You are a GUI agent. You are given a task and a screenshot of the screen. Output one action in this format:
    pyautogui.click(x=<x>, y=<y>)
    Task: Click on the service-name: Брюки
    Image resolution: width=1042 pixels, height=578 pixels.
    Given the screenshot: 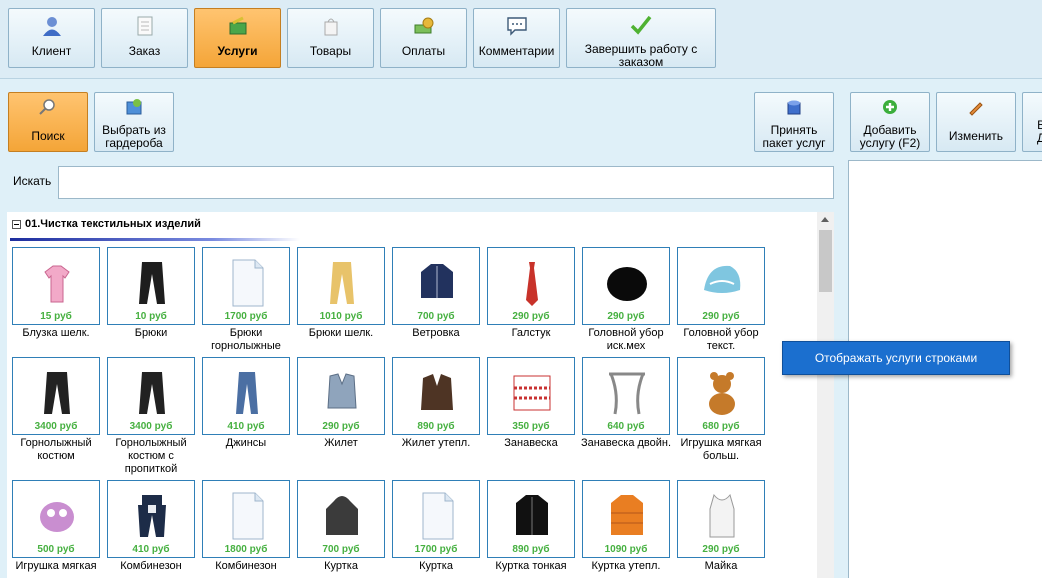 What is the action you would take?
    pyautogui.click(x=151, y=333)
    